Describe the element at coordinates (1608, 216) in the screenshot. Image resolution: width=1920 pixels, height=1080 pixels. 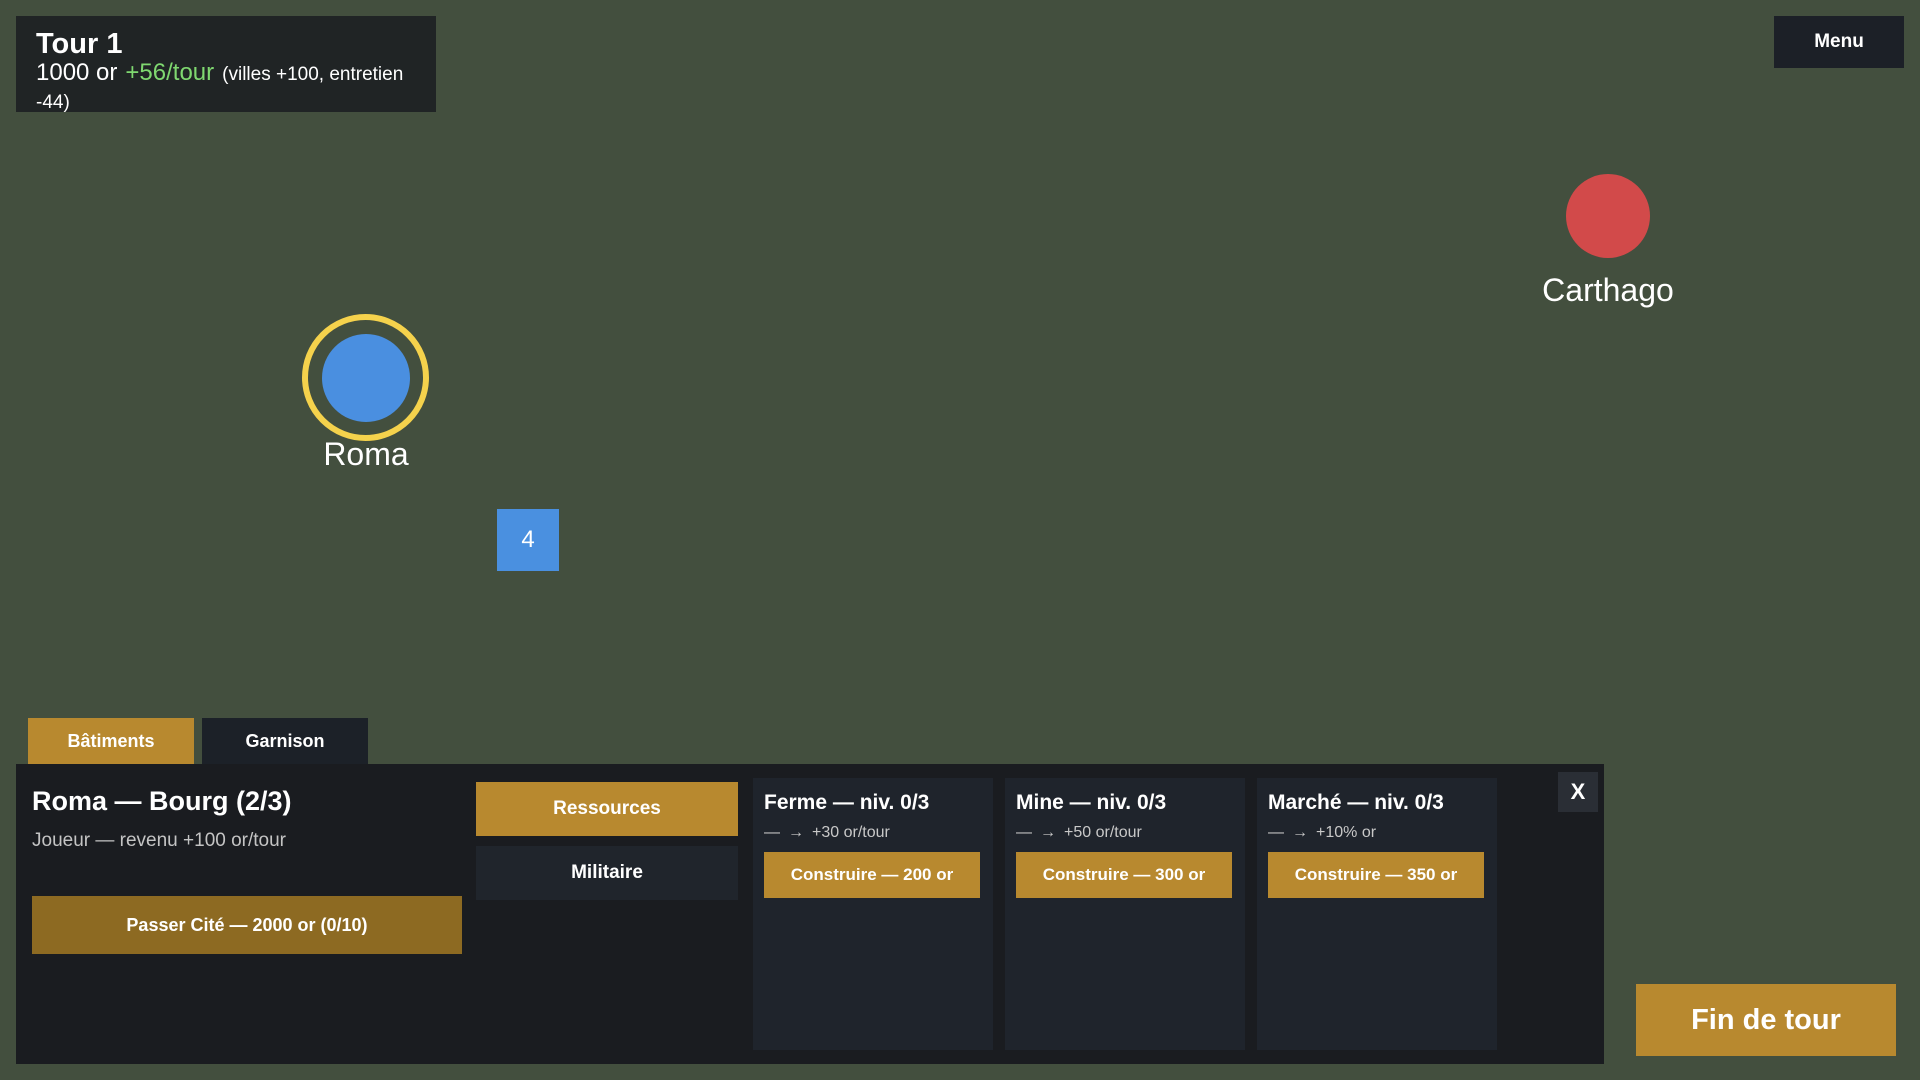
I see `city-carthago-marker` at that location.